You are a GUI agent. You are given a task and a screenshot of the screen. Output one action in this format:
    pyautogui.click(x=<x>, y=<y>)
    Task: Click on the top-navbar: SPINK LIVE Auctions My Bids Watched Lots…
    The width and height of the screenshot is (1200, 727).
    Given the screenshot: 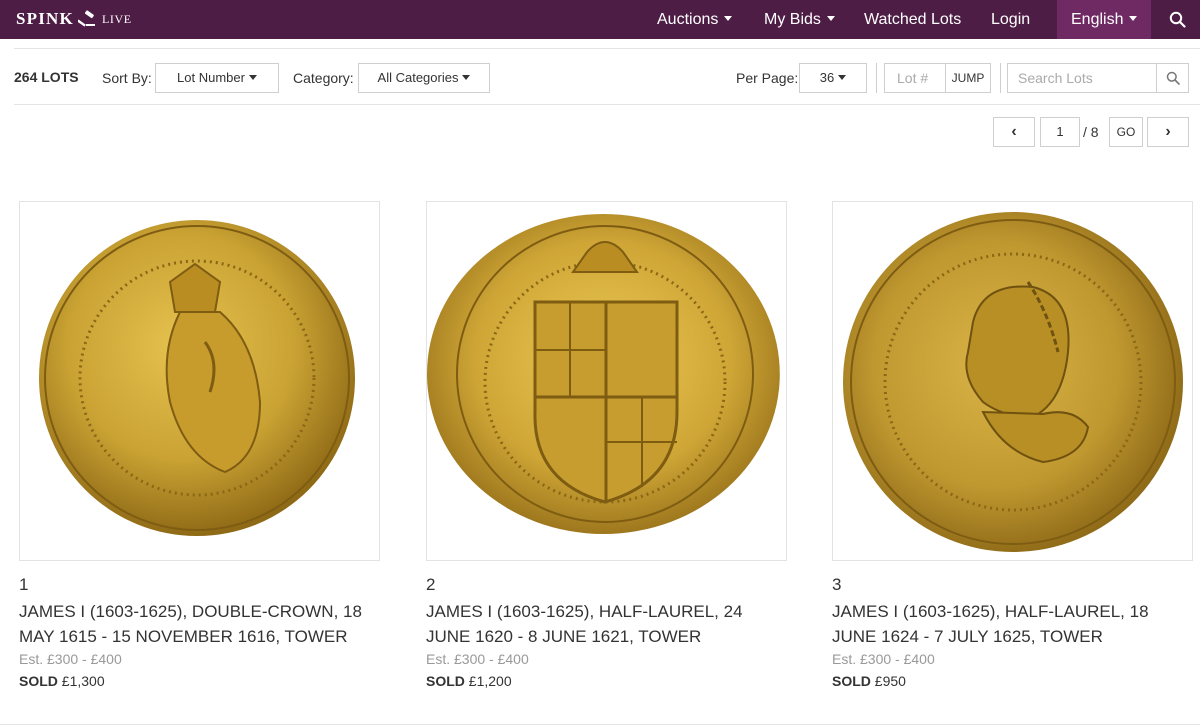 What is the action you would take?
    pyautogui.click(x=600, y=19)
    